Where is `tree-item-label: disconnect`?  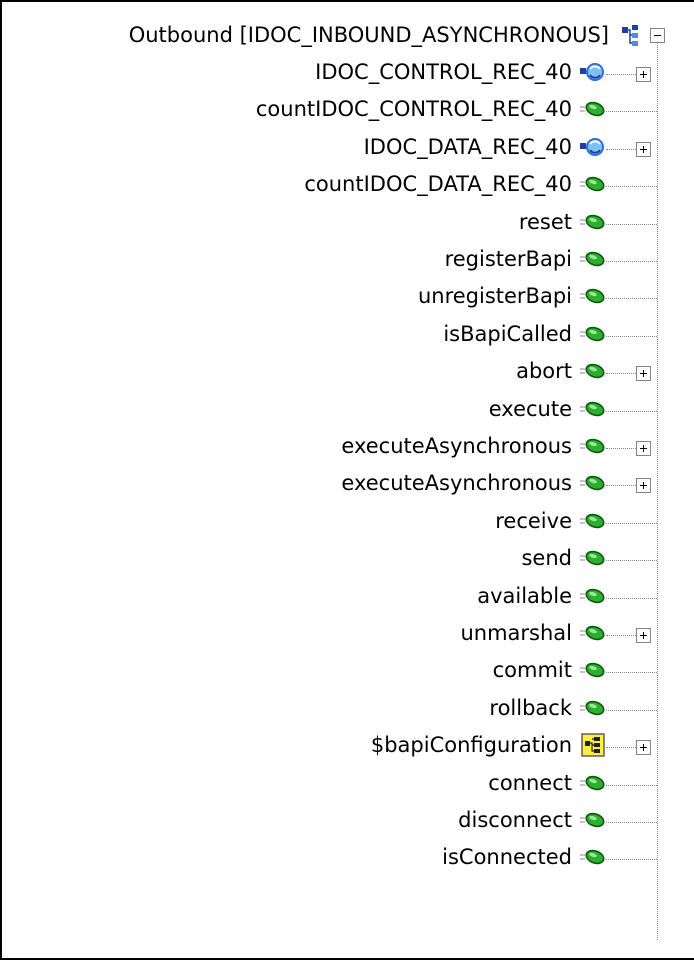
tree-item-label: disconnect is located at coordinates (515, 820).